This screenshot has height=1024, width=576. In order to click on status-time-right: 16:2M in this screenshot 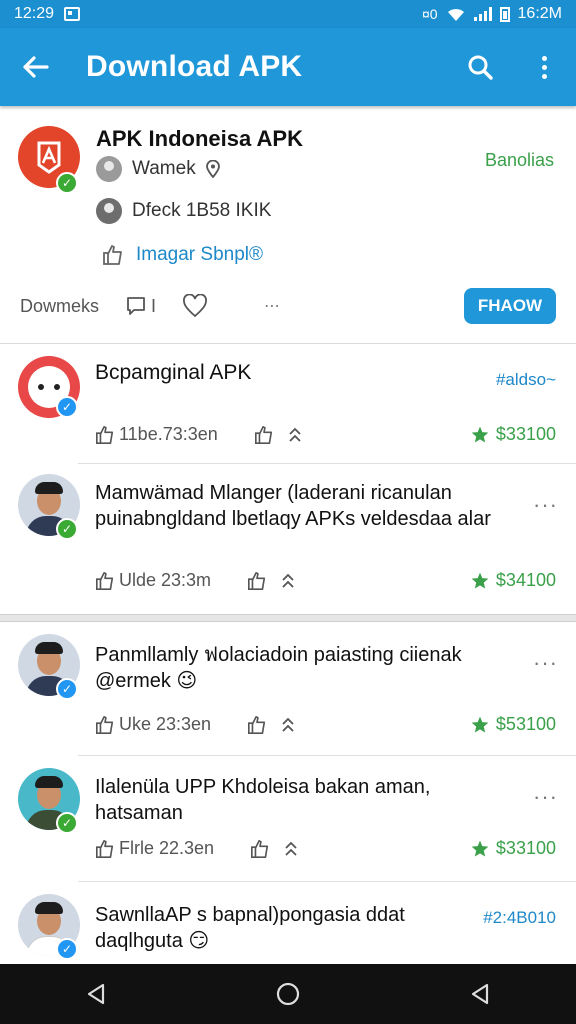, I will do `click(539, 13)`.